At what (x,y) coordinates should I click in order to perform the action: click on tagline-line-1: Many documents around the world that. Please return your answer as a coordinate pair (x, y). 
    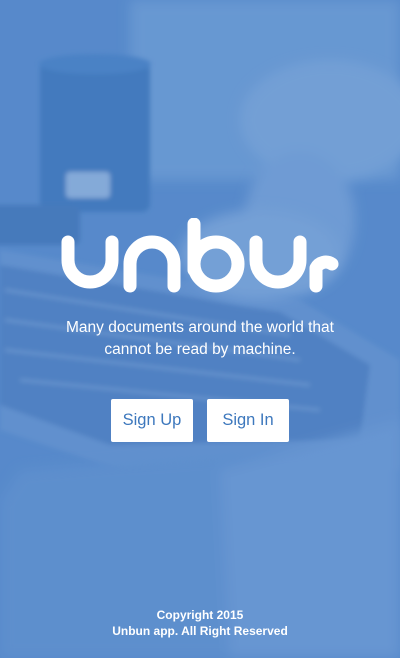
    Looking at the image, I should click on (200, 327).